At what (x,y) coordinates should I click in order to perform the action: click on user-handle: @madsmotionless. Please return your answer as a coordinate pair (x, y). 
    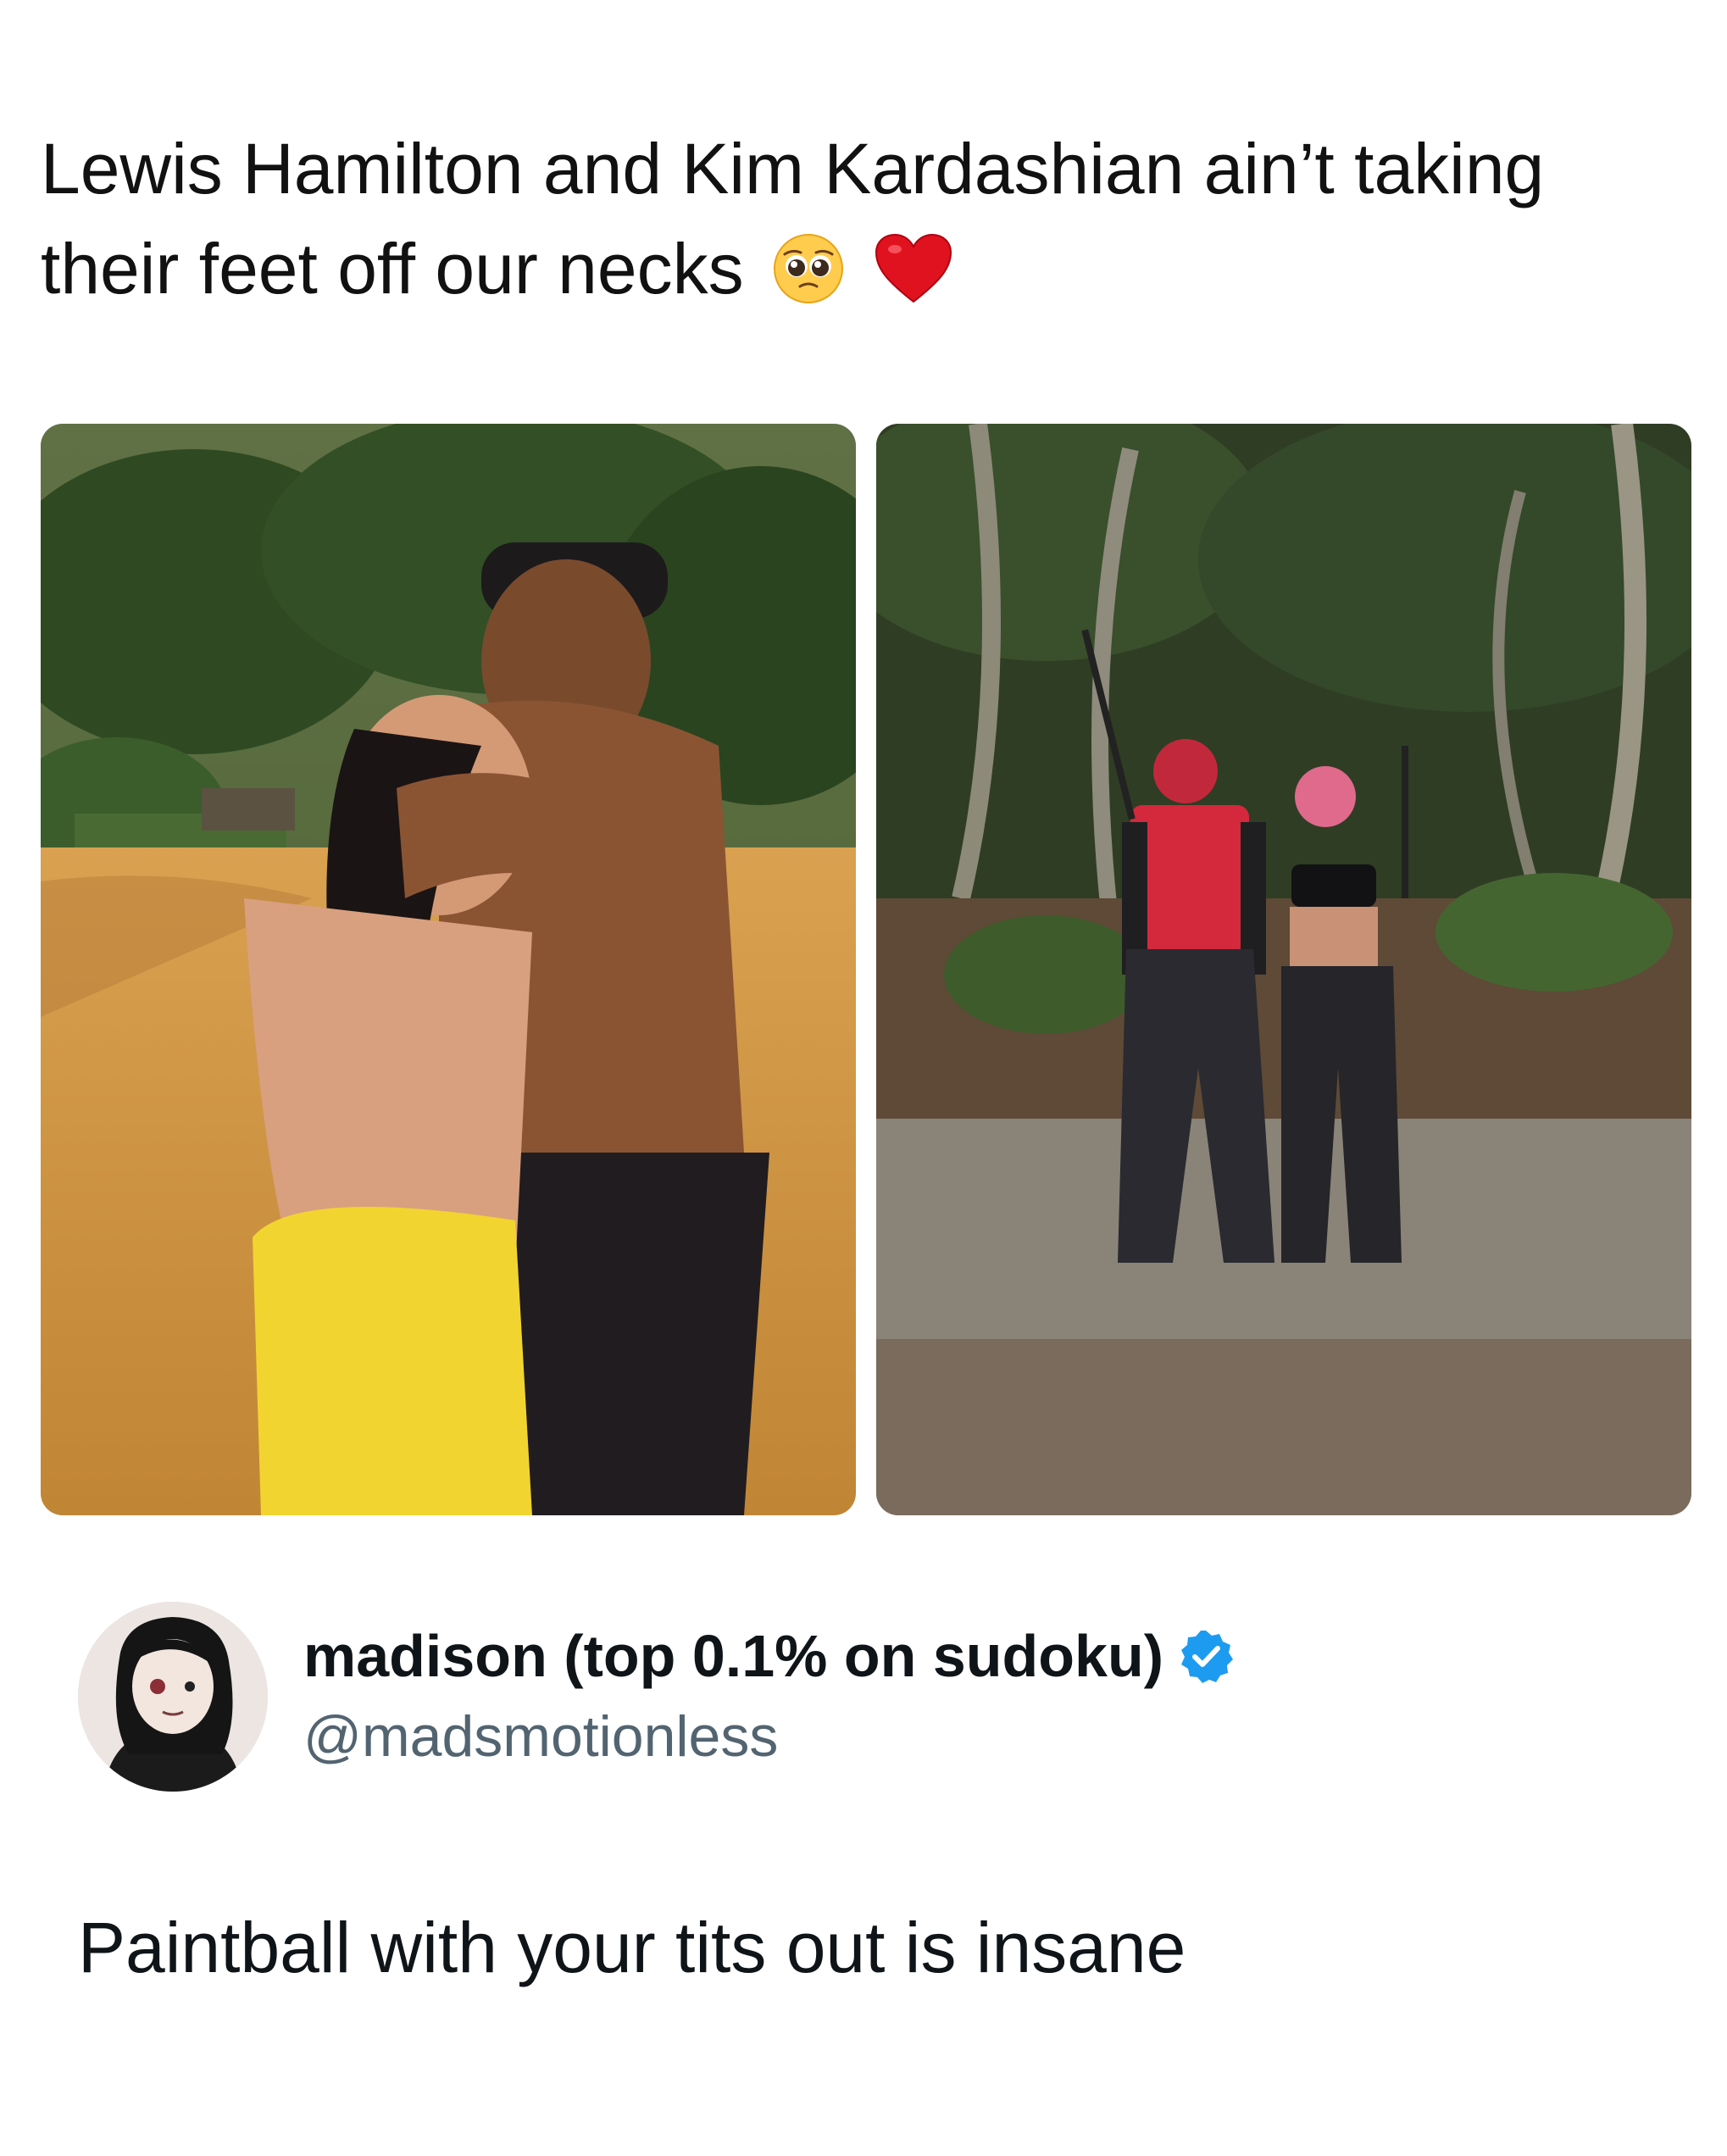
    Looking at the image, I should click on (540, 1736).